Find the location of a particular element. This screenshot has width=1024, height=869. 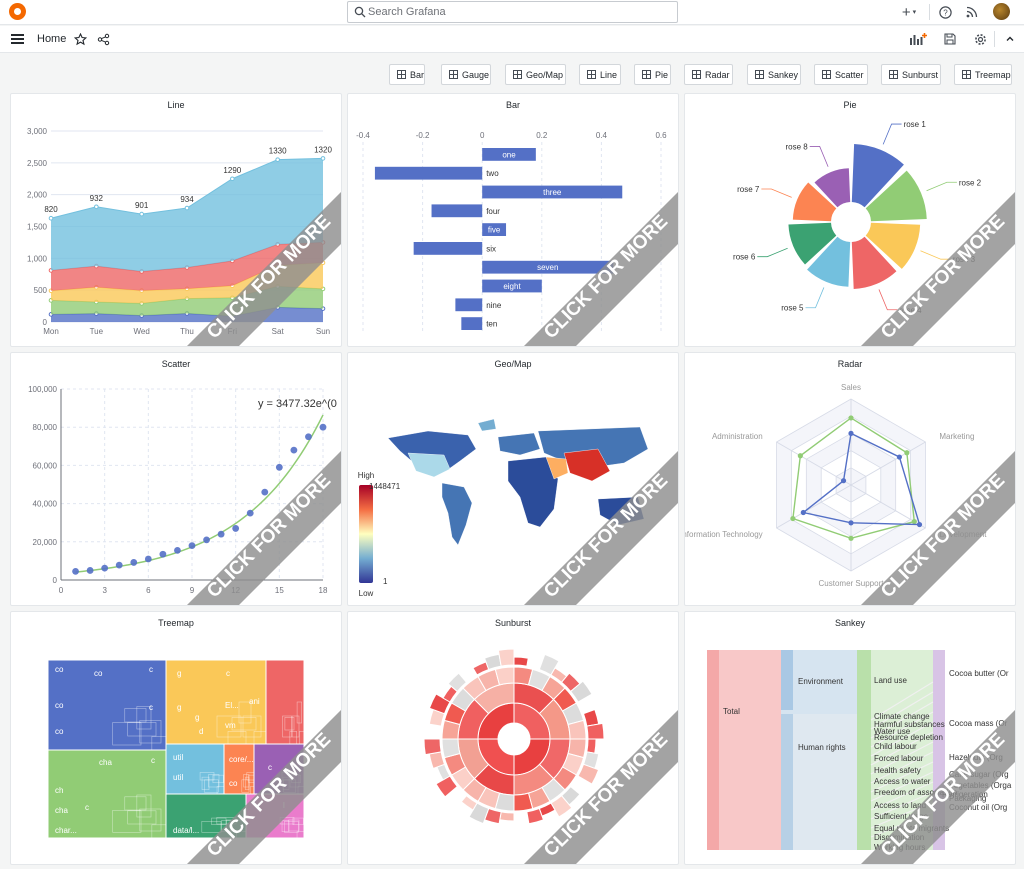

share-icon is located at coordinates (103, 39).